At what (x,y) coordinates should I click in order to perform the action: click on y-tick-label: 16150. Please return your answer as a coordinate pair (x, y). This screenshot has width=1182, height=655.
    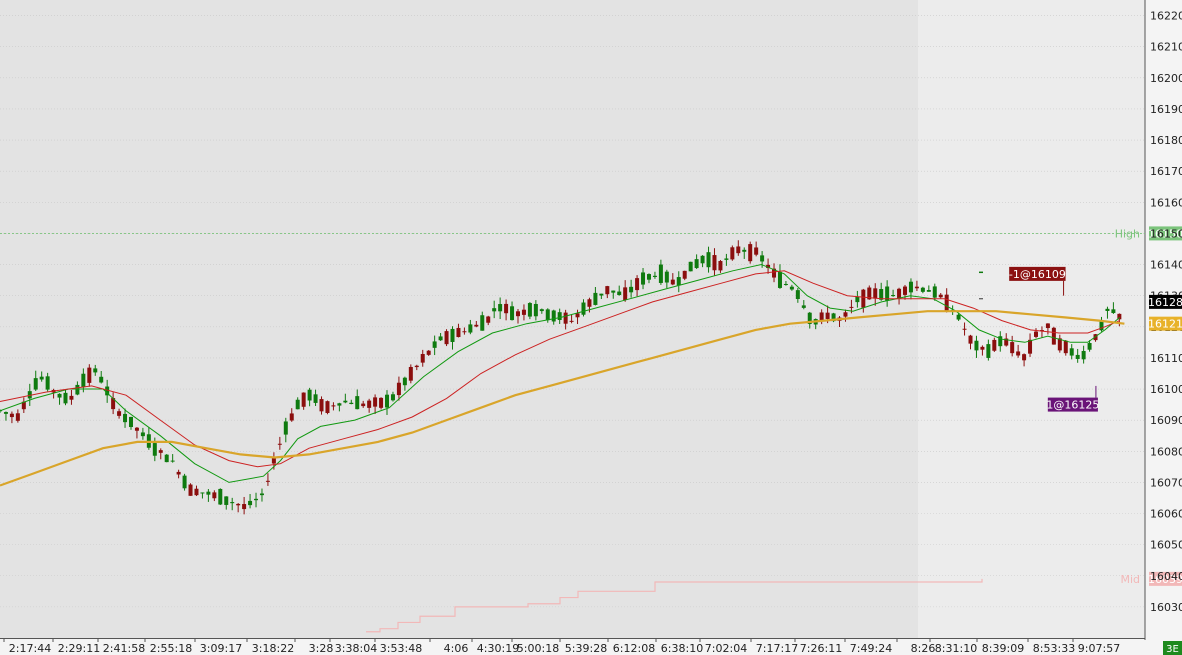
    Looking at the image, I should click on (1166, 233).